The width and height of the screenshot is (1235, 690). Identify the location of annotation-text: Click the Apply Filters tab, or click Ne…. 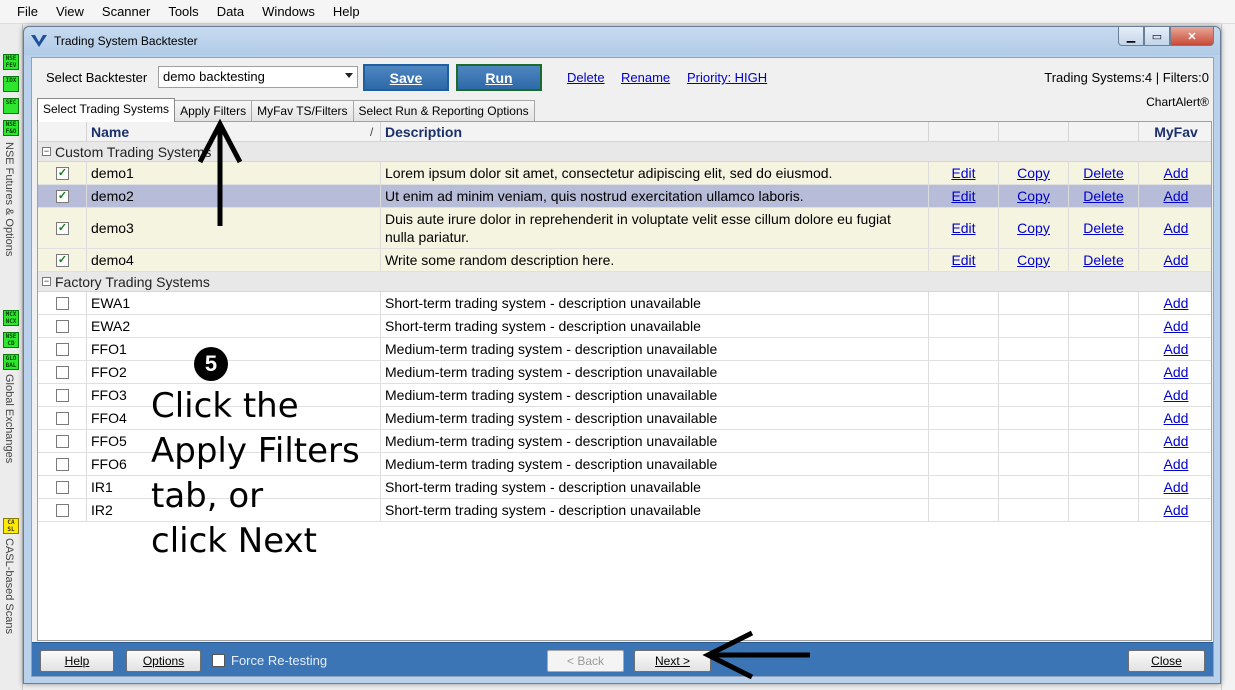
(255, 474).